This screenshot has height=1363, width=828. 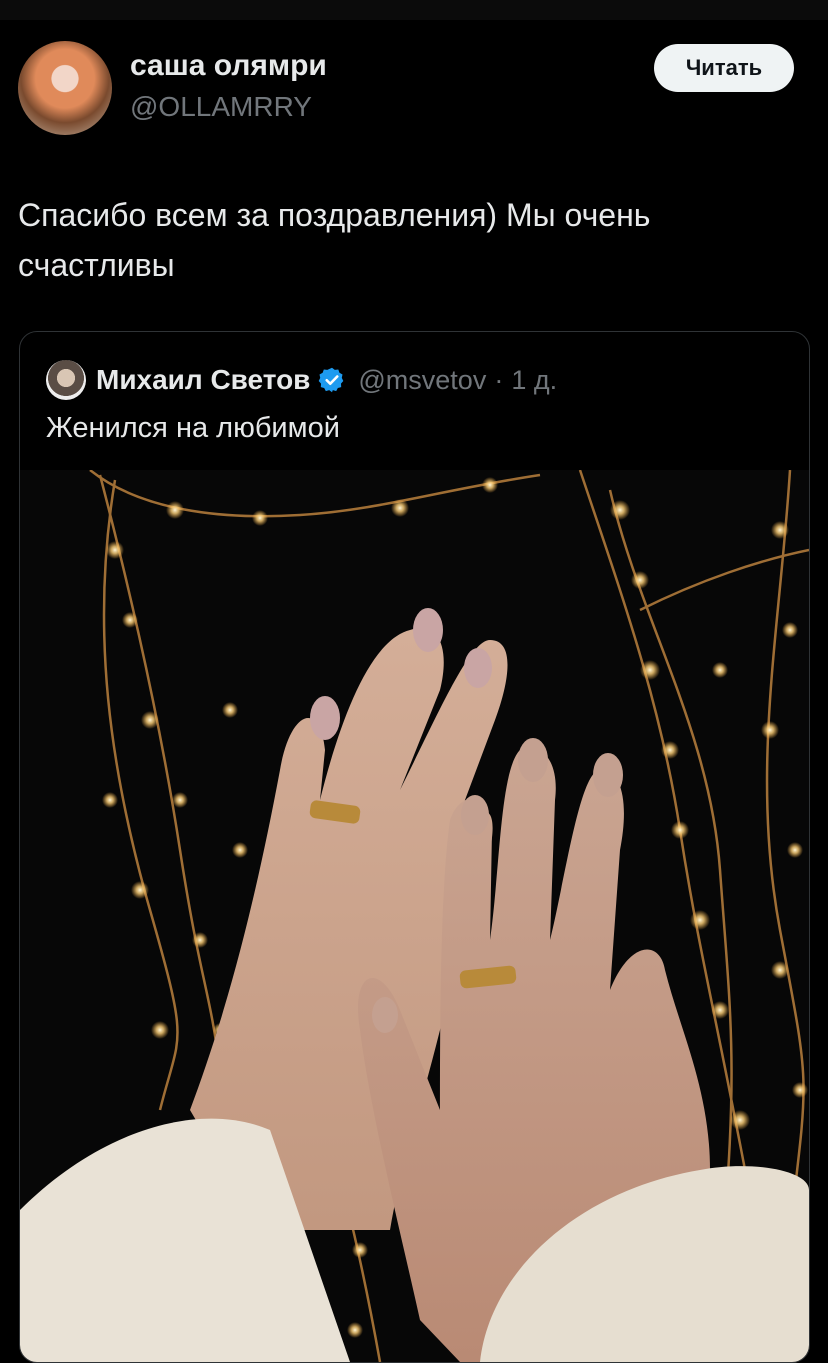 What do you see at coordinates (66, 380) in the screenshot?
I see `quoted-author-avatar` at bounding box center [66, 380].